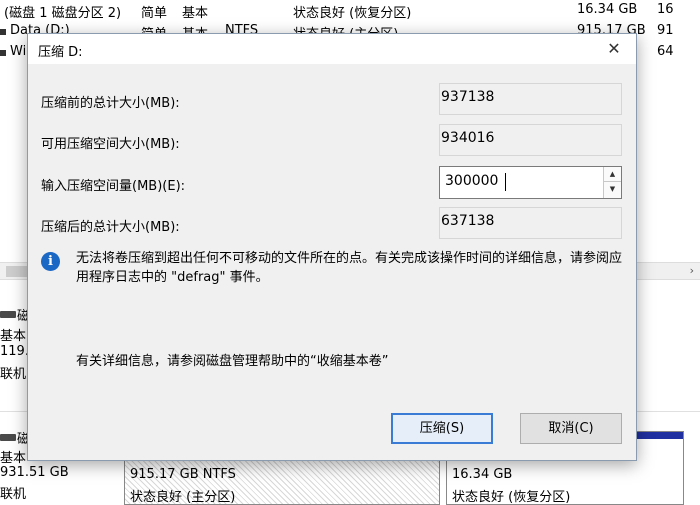 Image resolution: width=700 pixels, height=505 pixels. Describe the element at coordinates (113, 186) in the screenshot. I see `shrink-amount-label: 输入压缩空间量(MB)(E):` at that location.